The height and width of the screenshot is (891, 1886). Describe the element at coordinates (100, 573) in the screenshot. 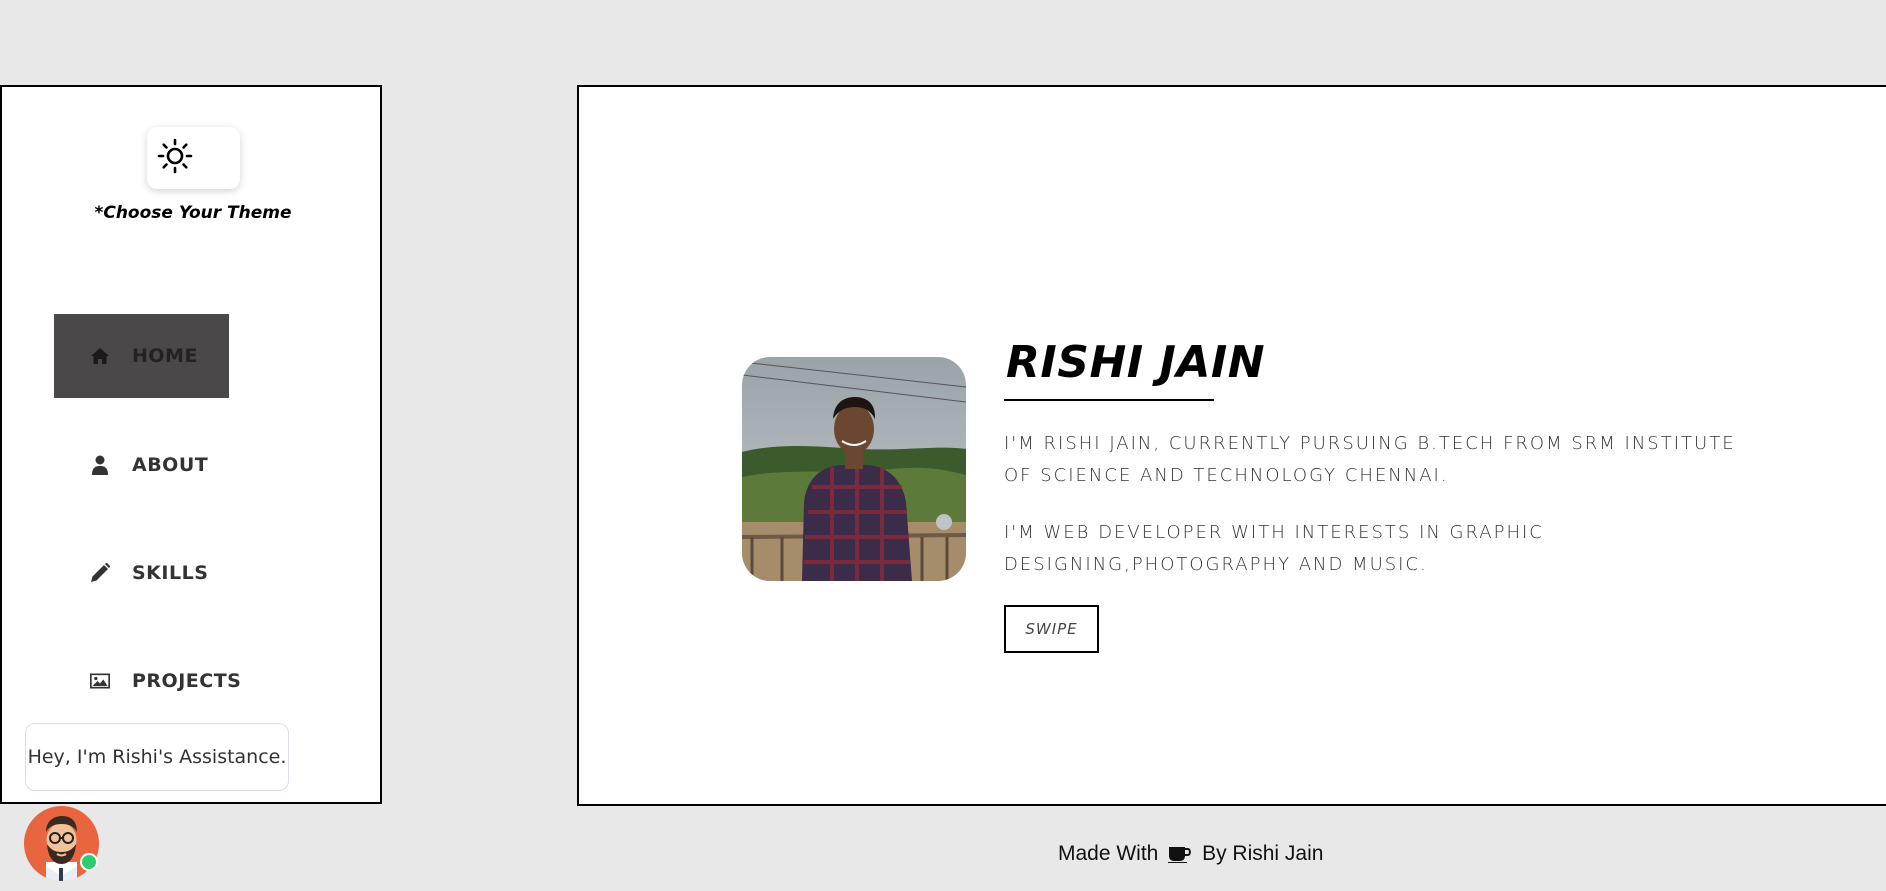

I see `pencil-icon` at that location.